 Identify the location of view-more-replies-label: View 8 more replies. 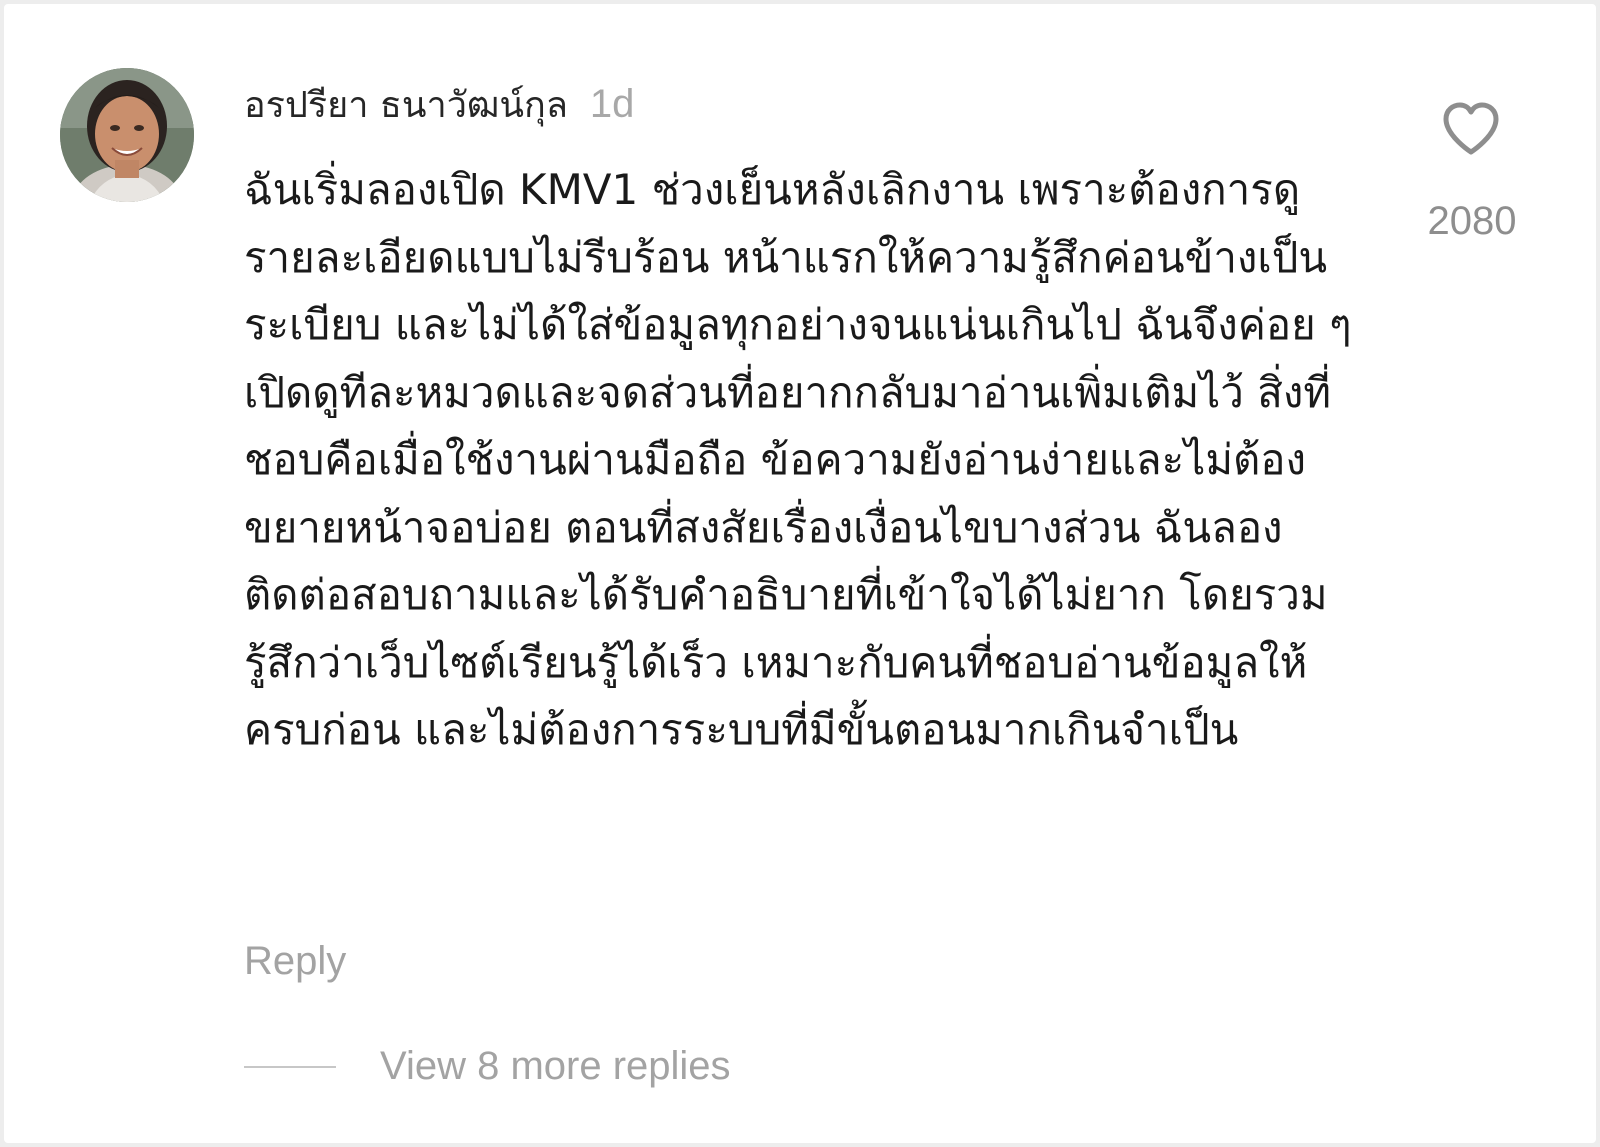
(555, 1066).